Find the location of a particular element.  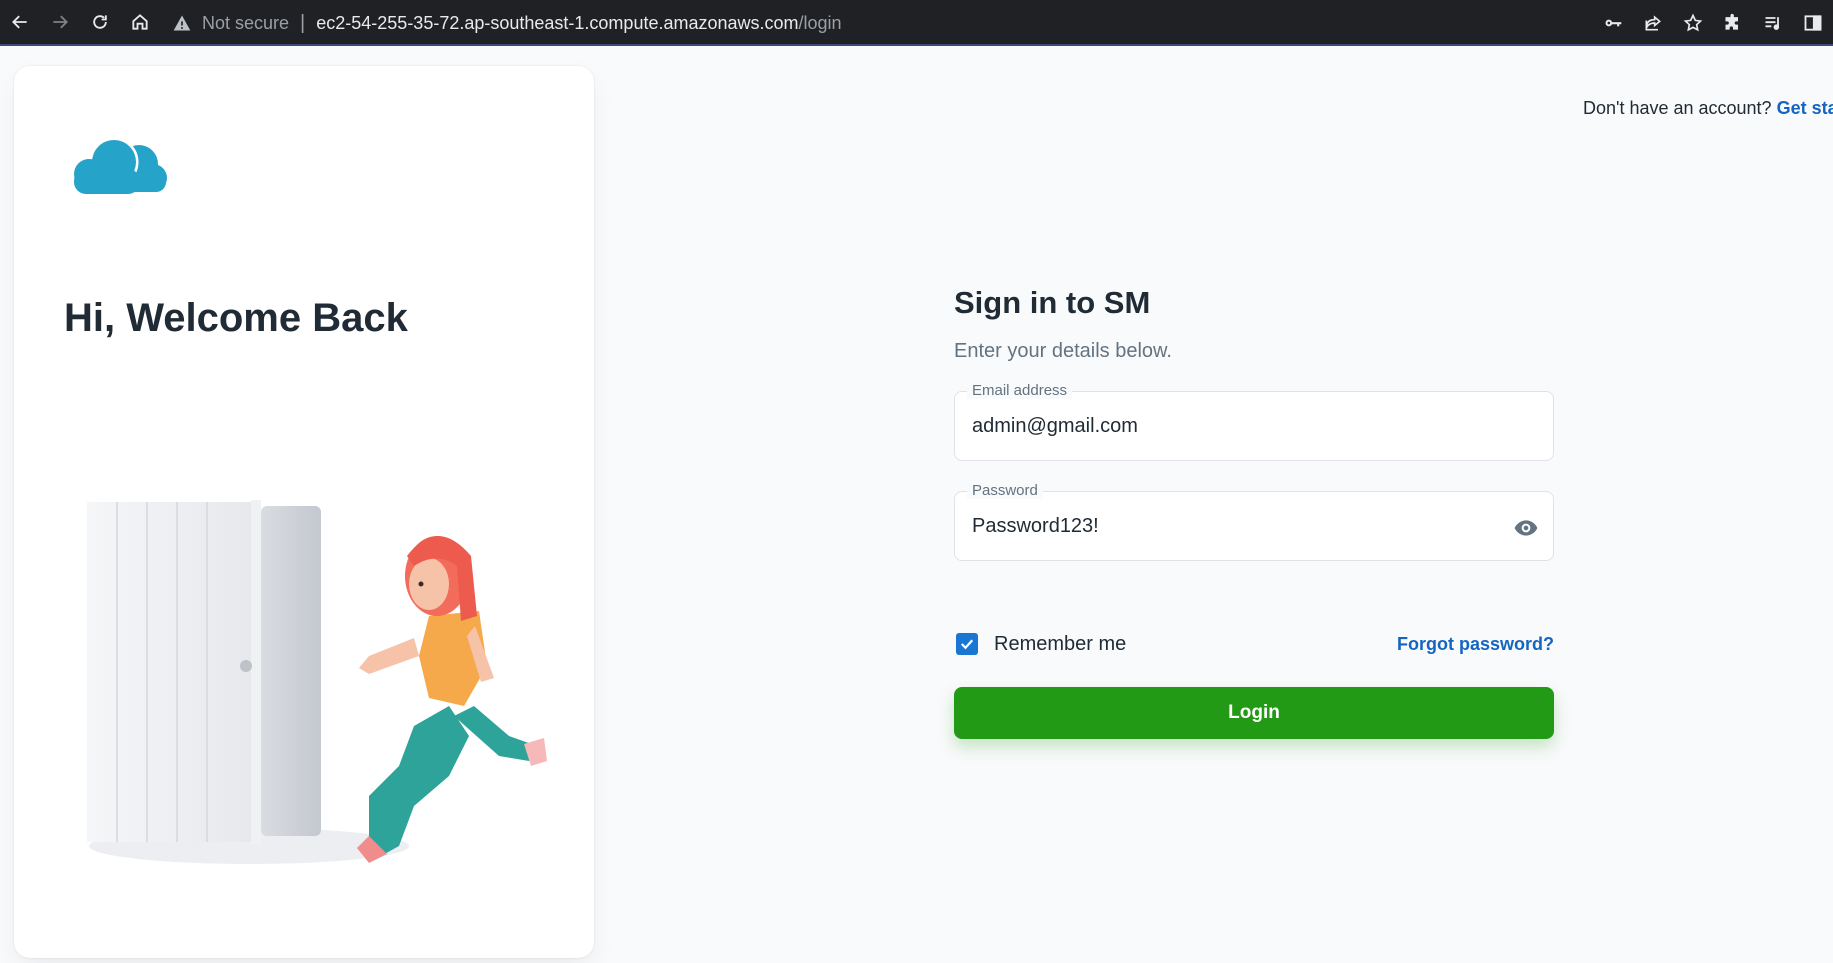

share-icon is located at coordinates (1653, 23).